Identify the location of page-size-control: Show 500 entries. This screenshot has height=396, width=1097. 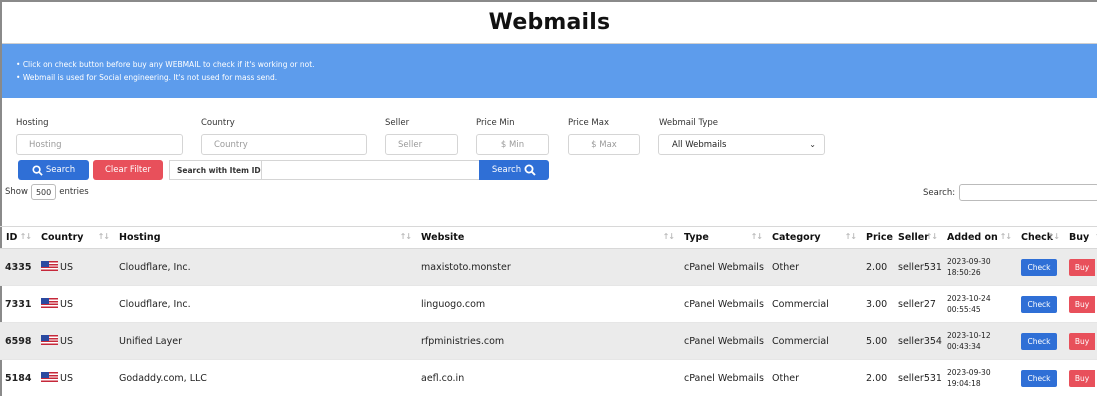
(47, 192).